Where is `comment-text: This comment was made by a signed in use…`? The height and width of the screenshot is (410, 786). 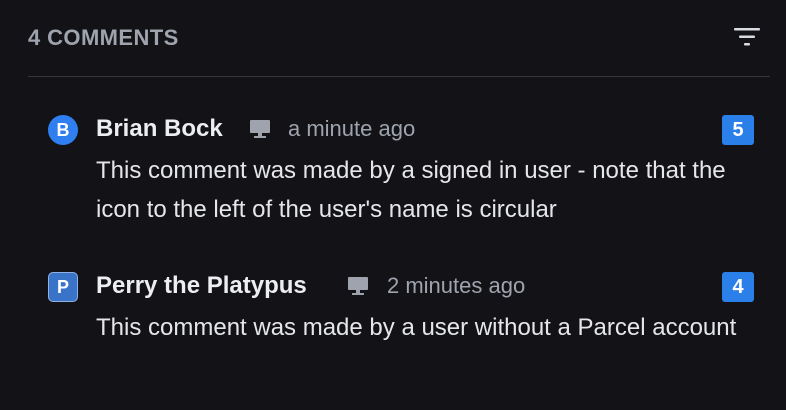 comment-text: This comment was made by a signed in use… is located at coordinates (411, 190).